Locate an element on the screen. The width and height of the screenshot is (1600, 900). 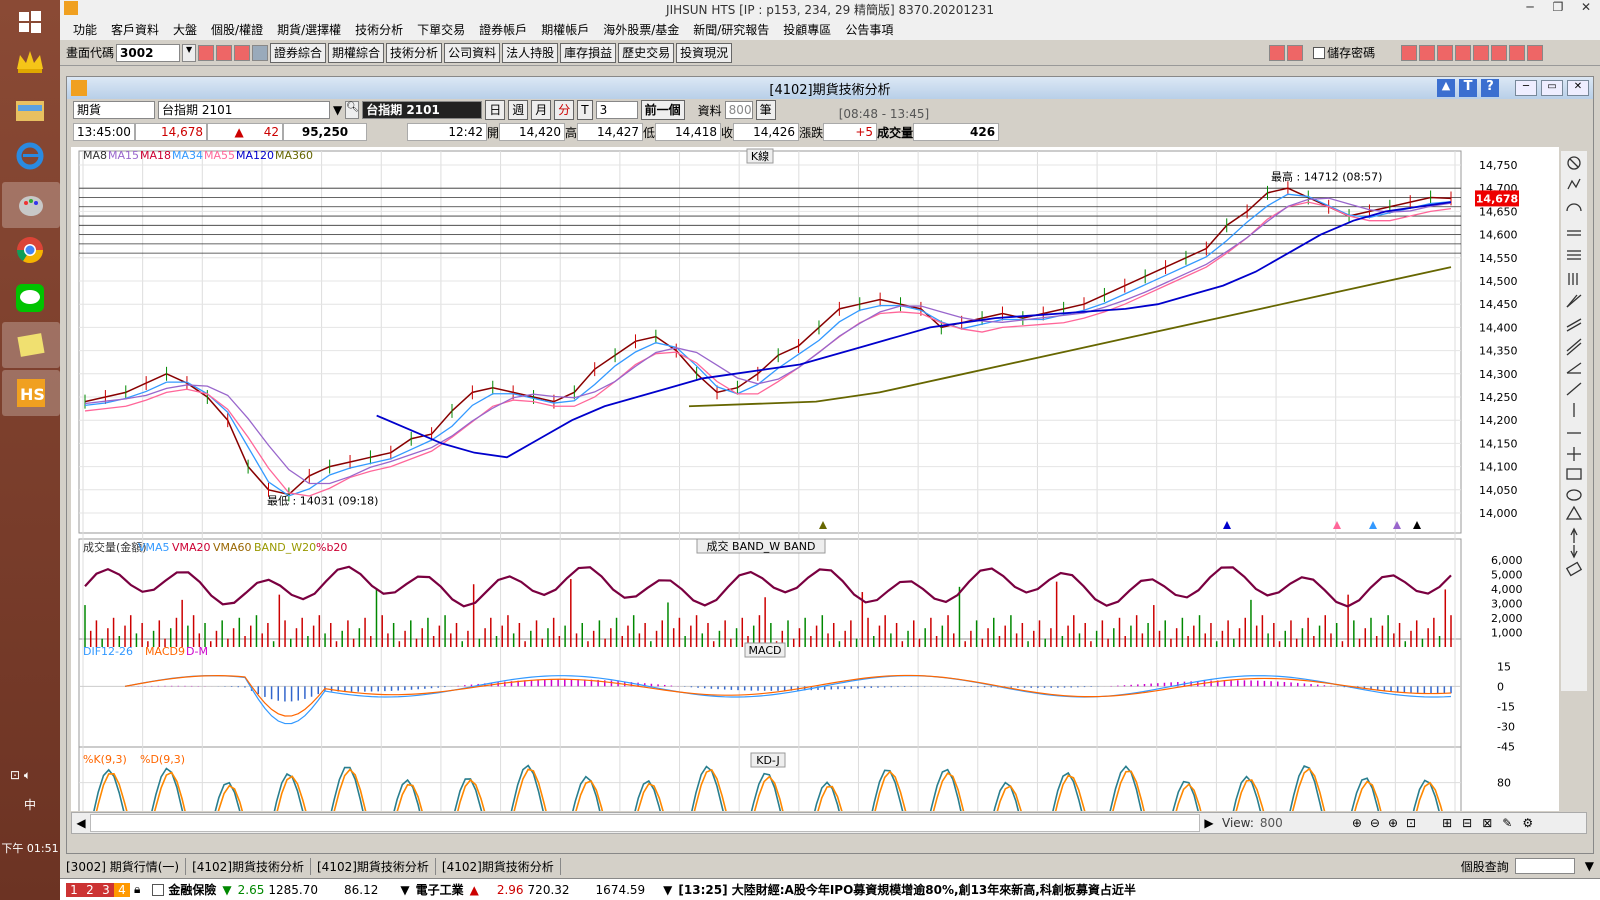
symbol-dropdown-icon: ▼ is located at coordinates (337, 110).